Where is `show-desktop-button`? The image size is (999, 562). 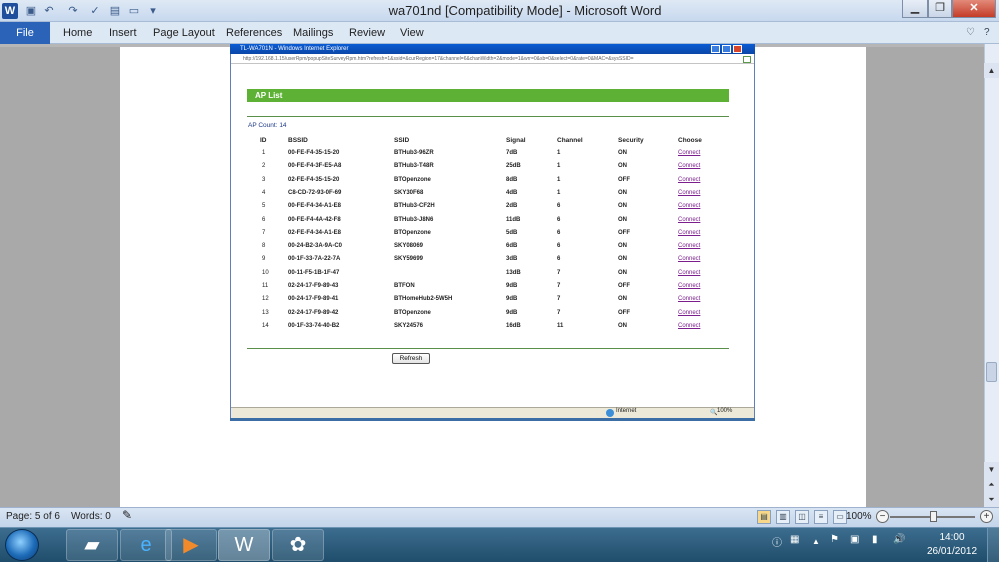
show-desktop-button is located at coordinates (993, 545).